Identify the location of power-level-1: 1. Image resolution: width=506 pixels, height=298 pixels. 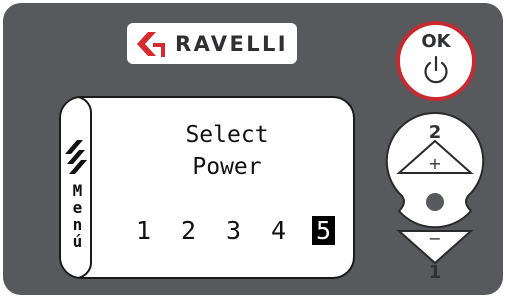
(143, 230).